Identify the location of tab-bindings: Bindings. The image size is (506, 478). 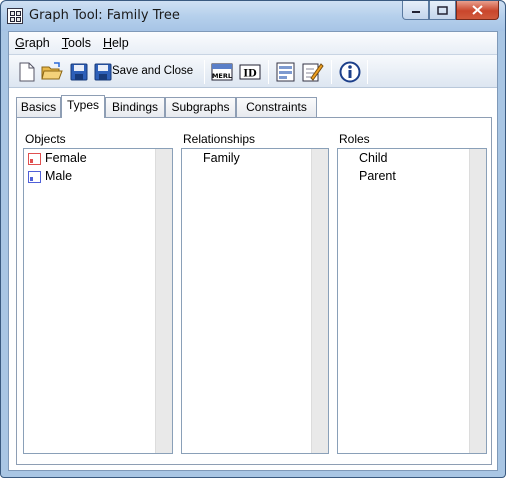
(135, 107).